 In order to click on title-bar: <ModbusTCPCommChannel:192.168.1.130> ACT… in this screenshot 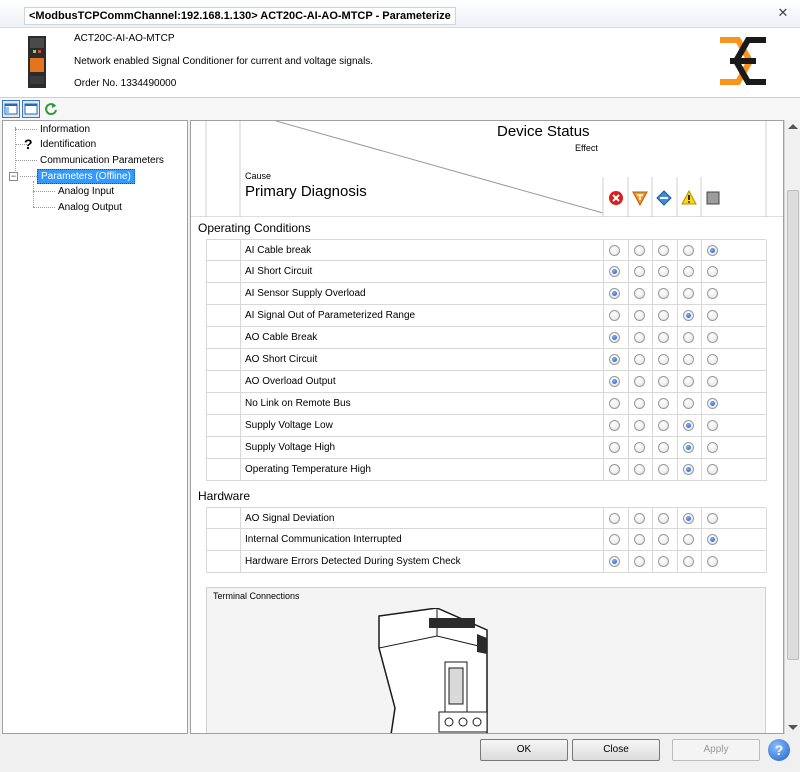, I will do `click(400, 14)`.